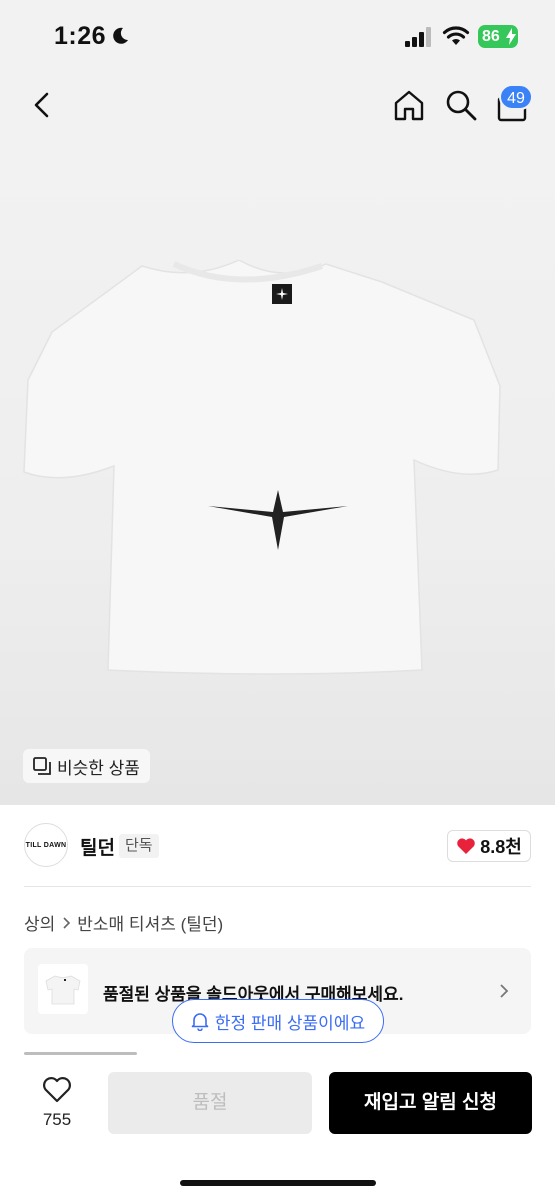  What do you see at coordinates (430, 1103) in the screenshot?
I see `restock-alert-button: 재입고 알림 신청` at bounding box center [430, 1103].